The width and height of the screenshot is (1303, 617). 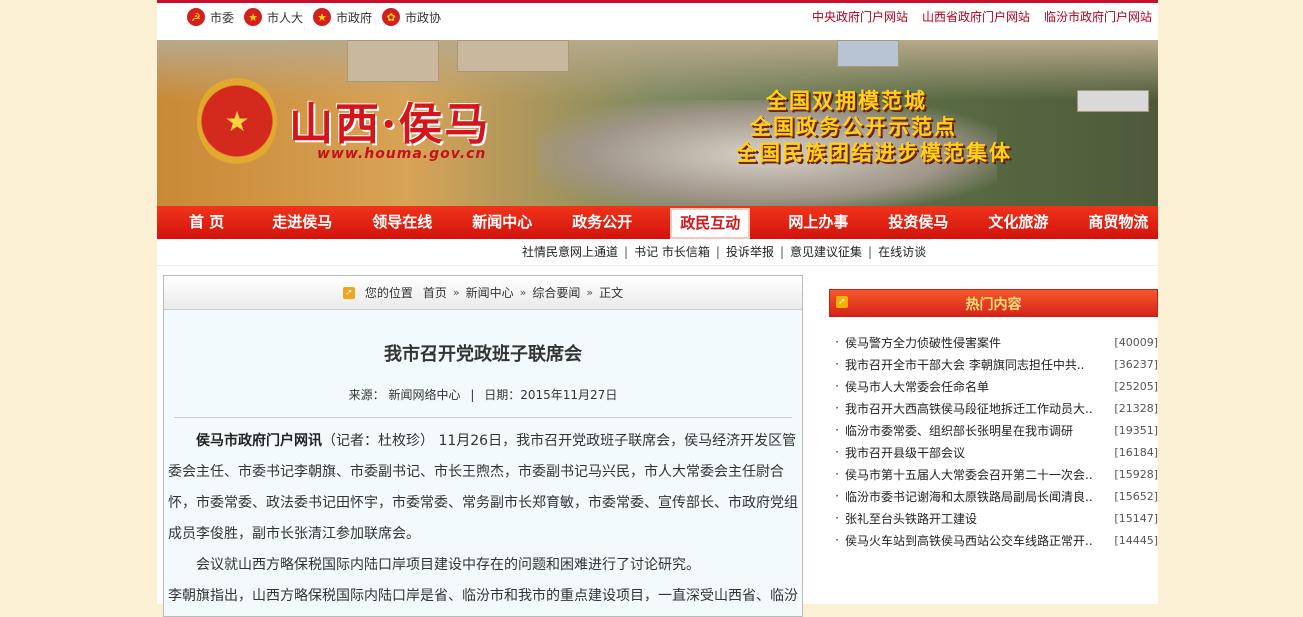 I want to click on hot-item-title: 侯马市第十五届人大常委会召开第二十一次会.., so click(x=977, y=474).